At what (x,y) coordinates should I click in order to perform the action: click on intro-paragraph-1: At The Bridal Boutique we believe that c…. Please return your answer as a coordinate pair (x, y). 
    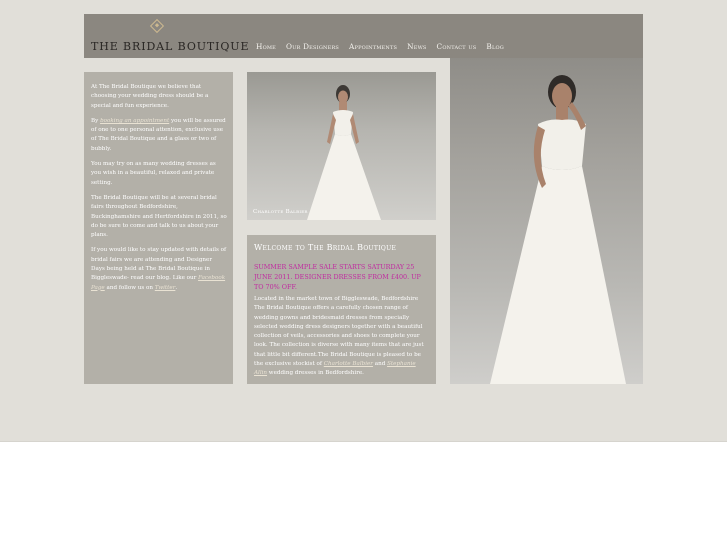
    Looking at the image, I should click on (150, 96).